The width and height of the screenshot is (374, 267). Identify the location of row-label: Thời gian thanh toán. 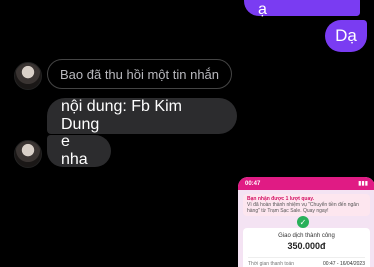
(271, 264).